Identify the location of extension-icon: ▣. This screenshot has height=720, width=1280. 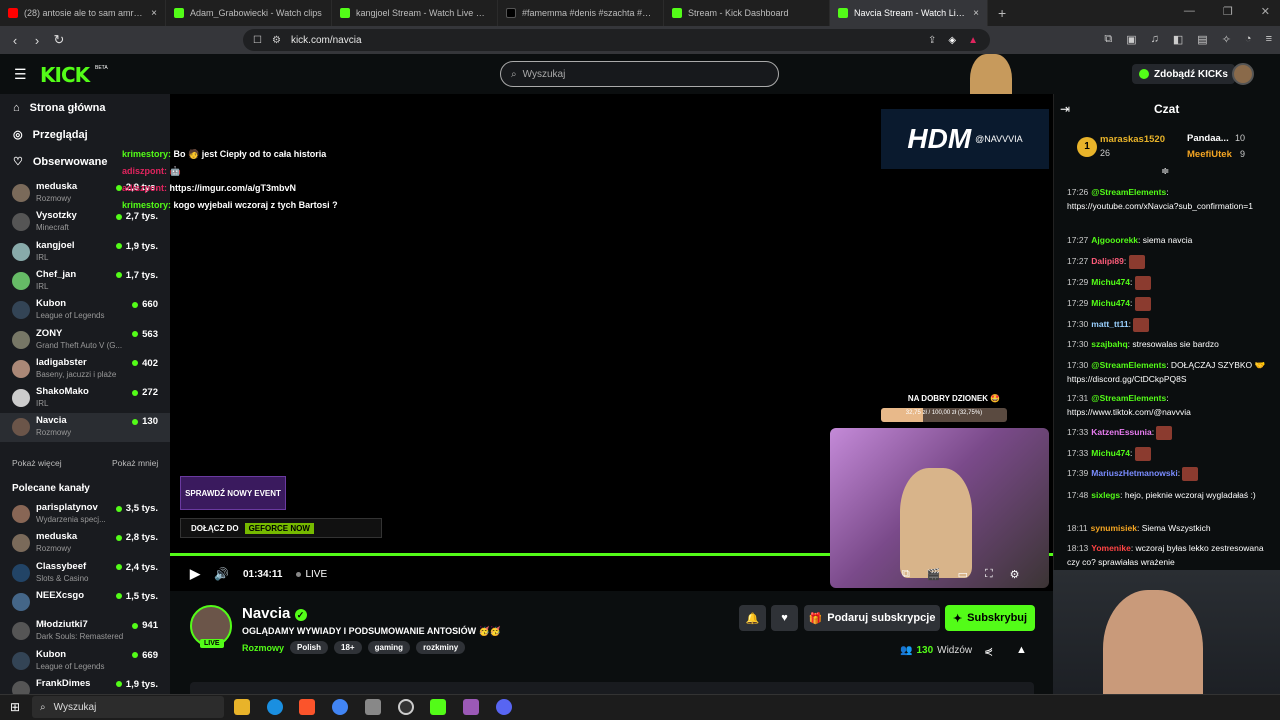
(1131, 39).